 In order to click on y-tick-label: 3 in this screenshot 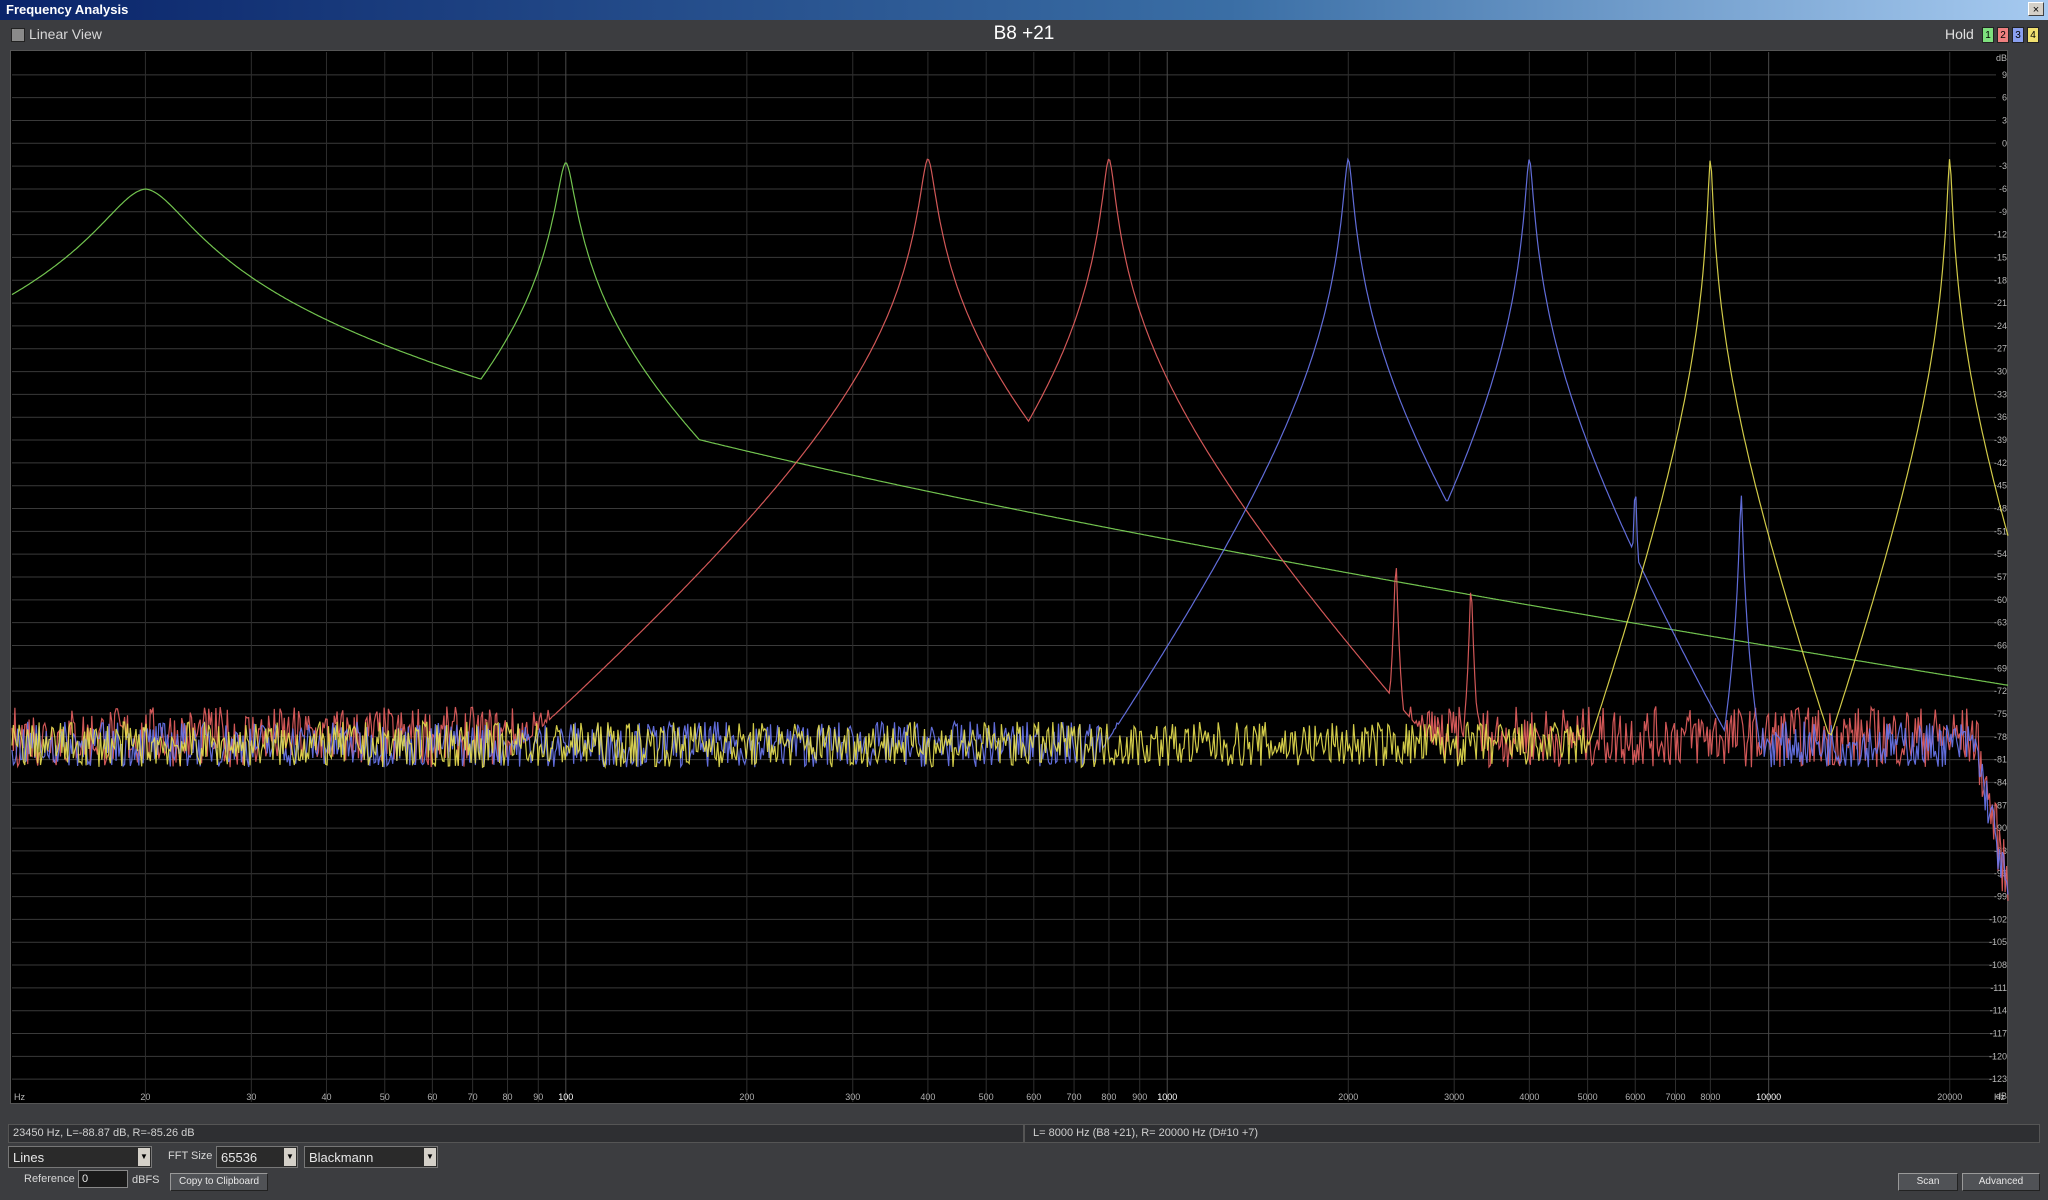, I will do `click(2004, 120)`.